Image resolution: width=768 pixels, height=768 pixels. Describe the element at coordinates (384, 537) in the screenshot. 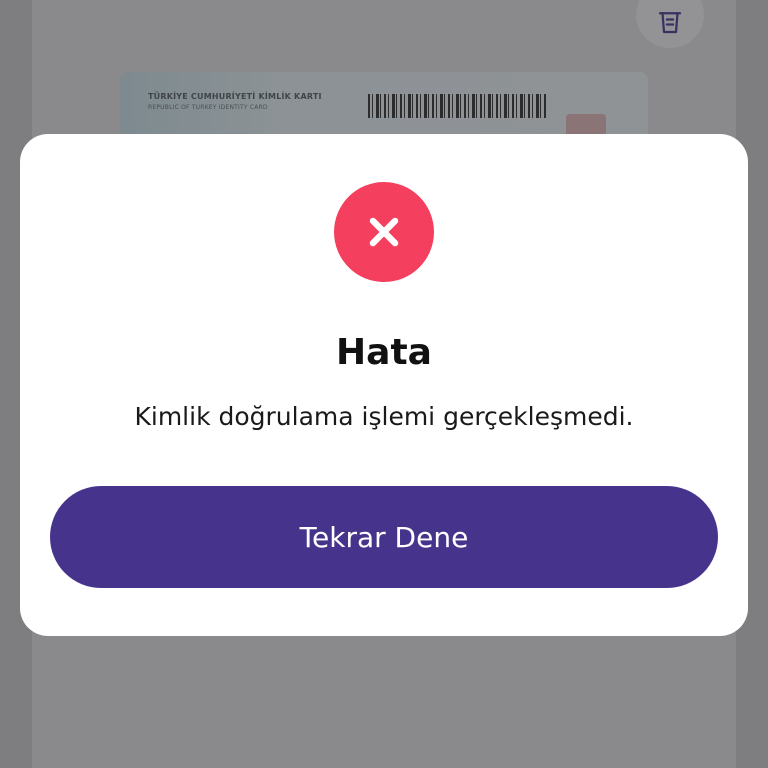

I see `retry-button: Tekrar Dene` at that location.